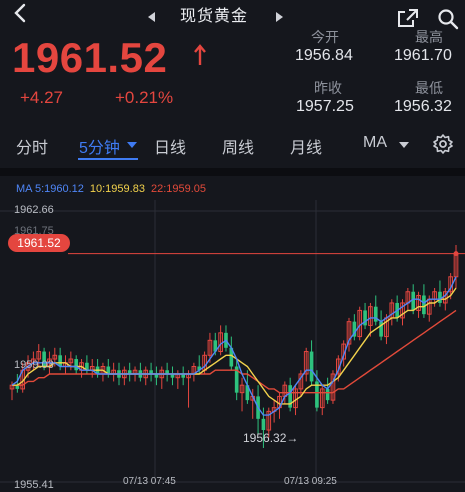 The image size is (465, 492). What do you see at coordinates (34, 365) in the screenshot?
I see `y-axis-mid-label: 1959.03` at bounding box center [34, 365].